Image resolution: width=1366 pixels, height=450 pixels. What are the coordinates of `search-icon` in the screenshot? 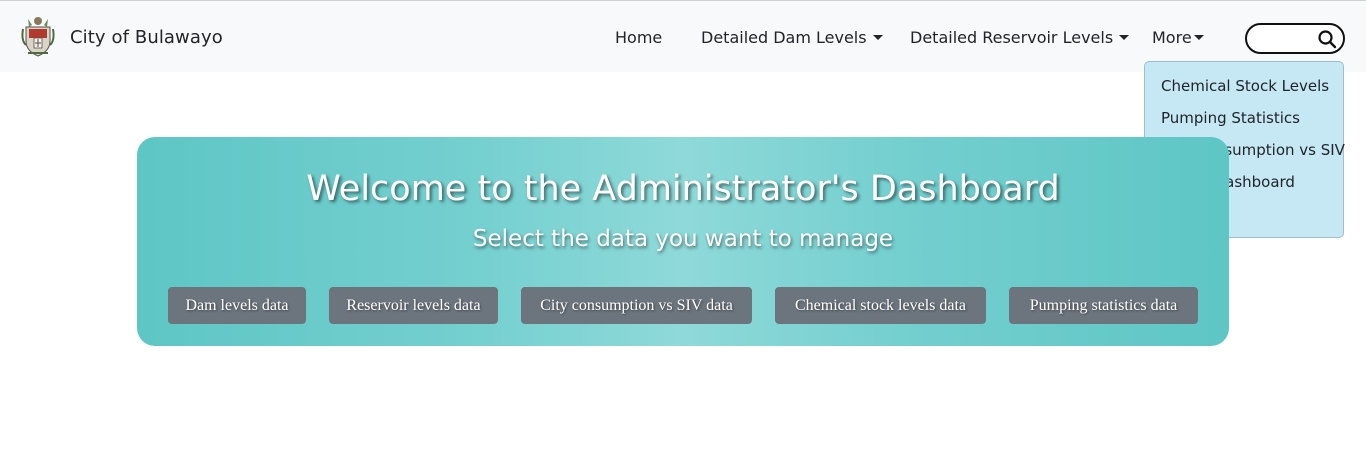 It's located at (1327, 39).